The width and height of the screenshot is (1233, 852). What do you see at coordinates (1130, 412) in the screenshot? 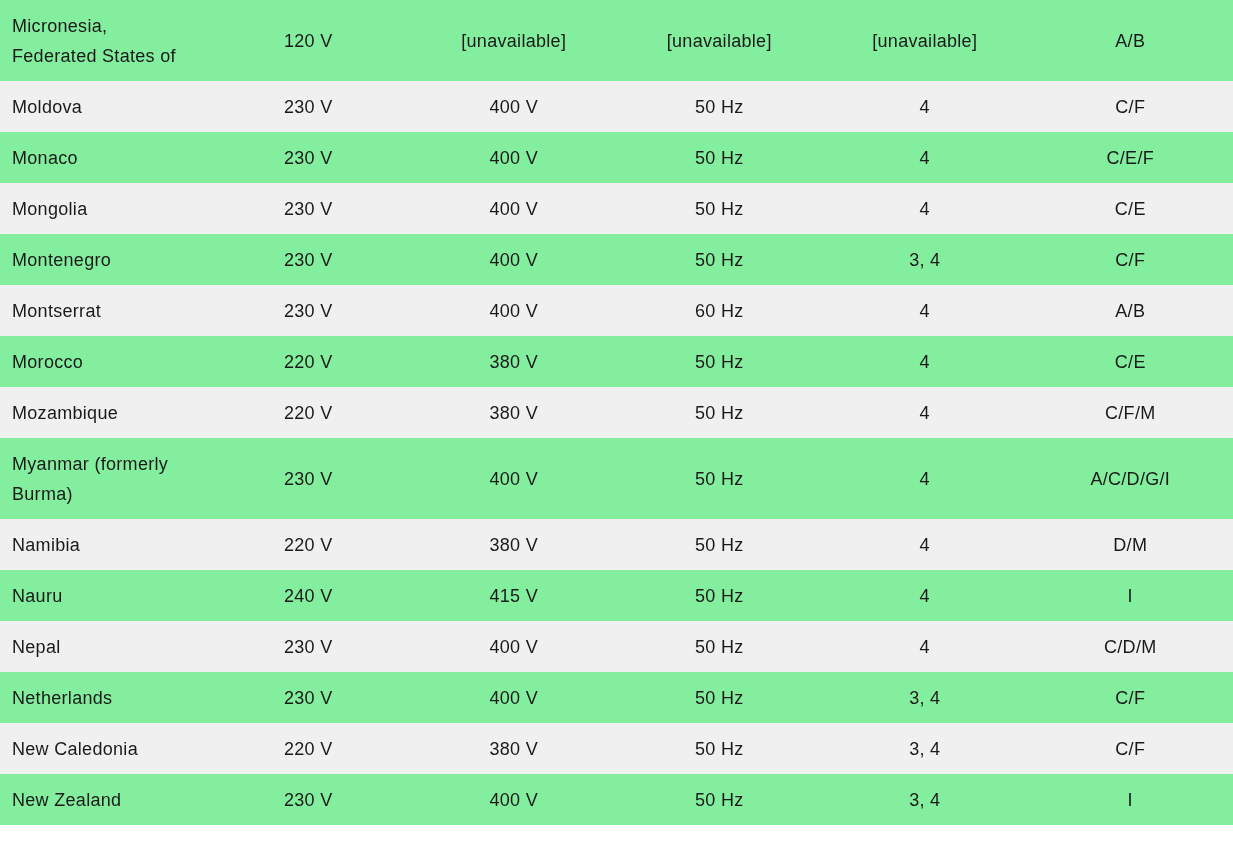
I see `table-cell: C/F/M` at bounding box center [1130, 412].